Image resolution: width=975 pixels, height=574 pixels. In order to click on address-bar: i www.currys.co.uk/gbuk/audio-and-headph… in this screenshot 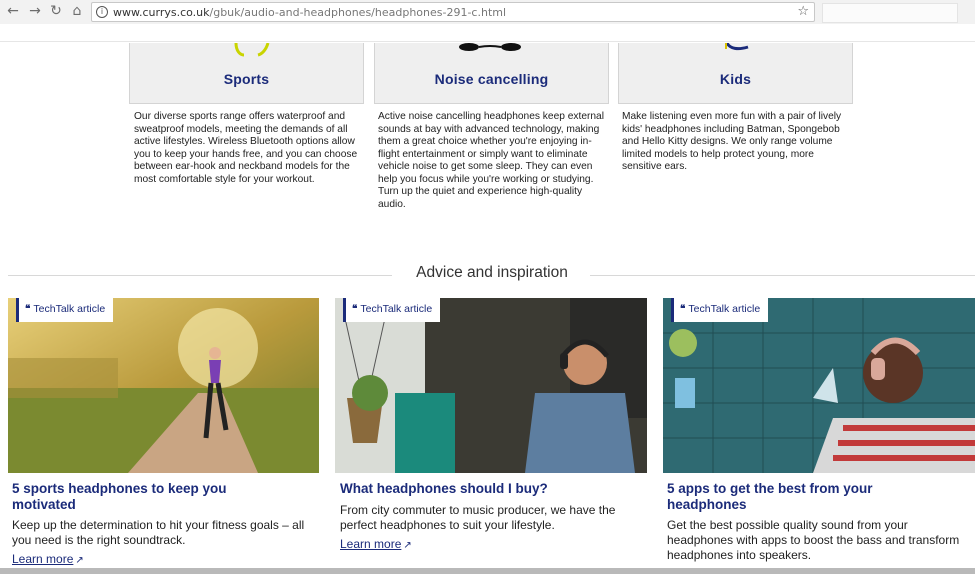, I will do `click(453, 12)`.